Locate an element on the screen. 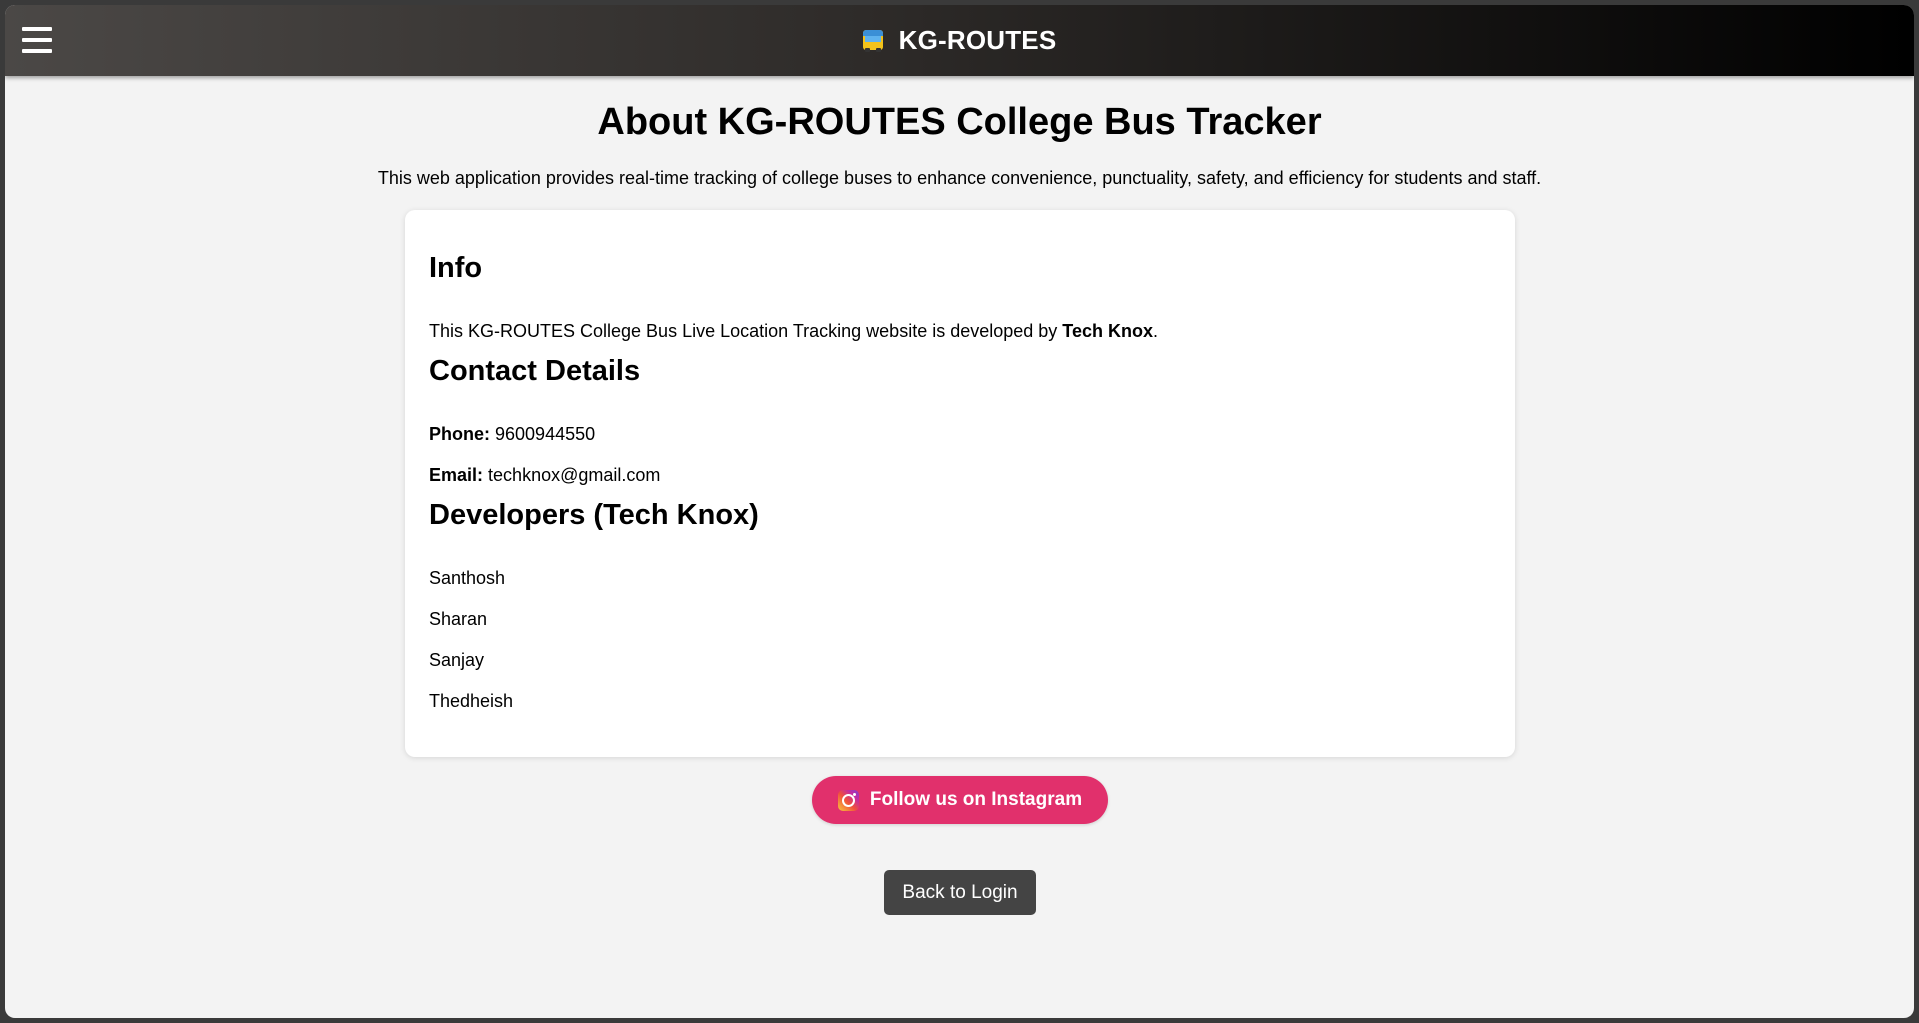 Image resolution: width=1919 pixels, height=1023 pixels. developers-heading: Developers (Tech Knox) is located at coordinates (594, 515).